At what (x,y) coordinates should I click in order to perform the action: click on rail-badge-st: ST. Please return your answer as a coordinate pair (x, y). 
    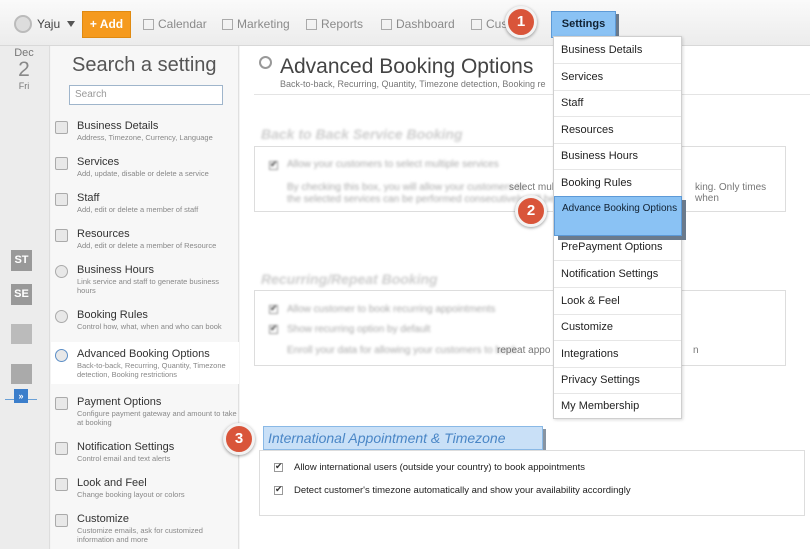
    Looking at the image, I should click on (21, 260).